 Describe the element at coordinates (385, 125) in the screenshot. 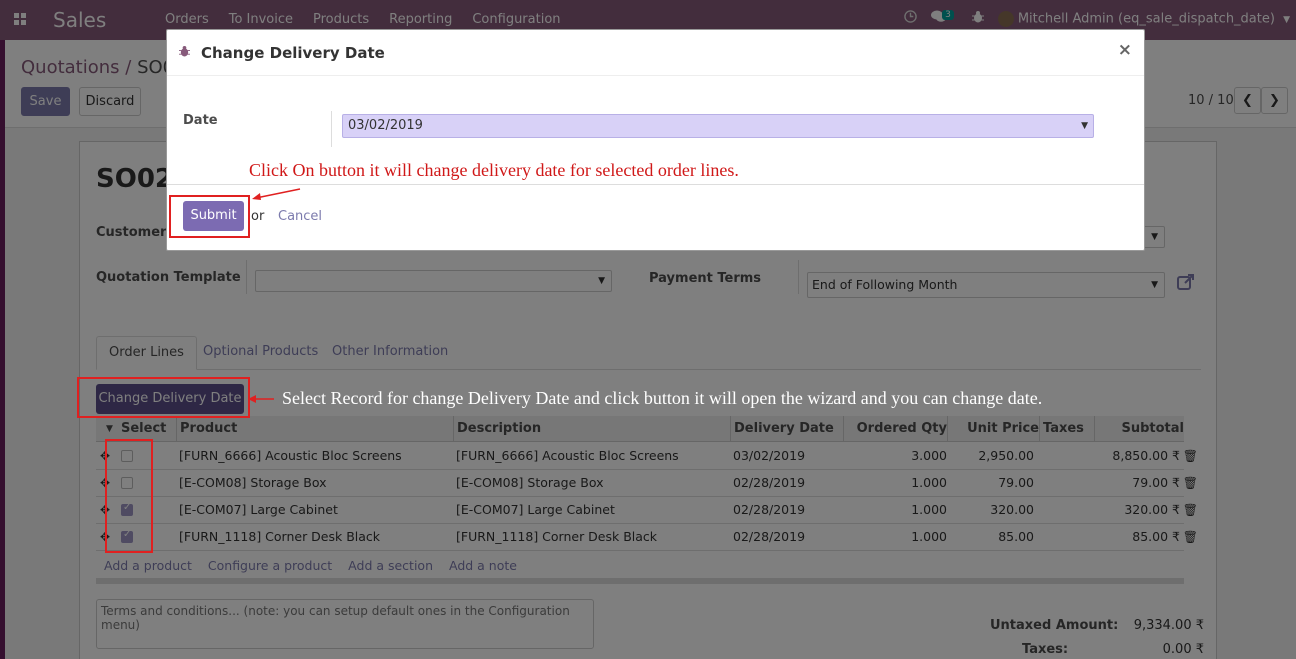

I see `date-value: 03/02/2019` at that location.